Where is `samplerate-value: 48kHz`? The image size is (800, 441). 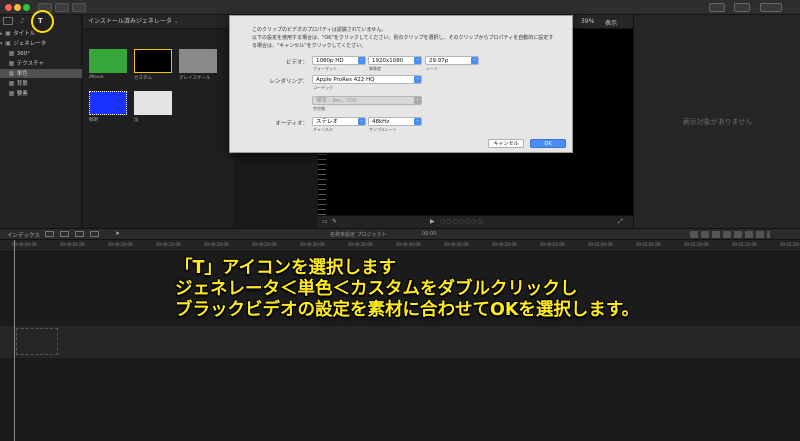
samplerate-value: 48kHz is located at coordinates (381, 122).